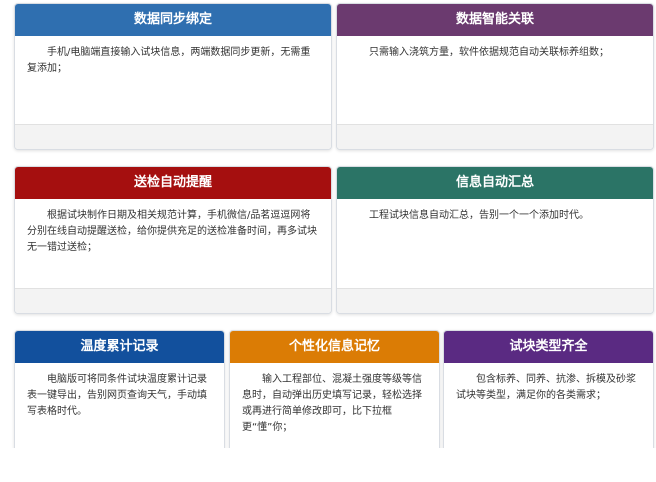 The image size is (656, 482). I want to click on card-text-sample-types: 包含标养、同养、抗渗、拆模及砂浆试块等类型，满足你的各类需求；, so click(546, 387).